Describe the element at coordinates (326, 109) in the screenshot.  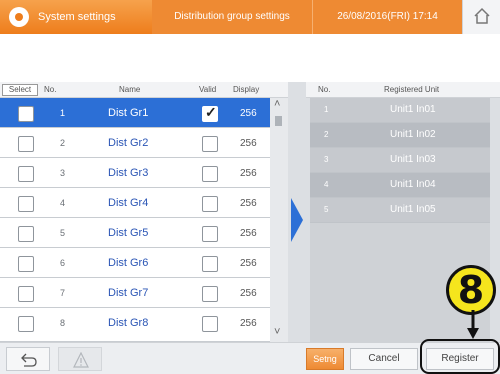
I see `registered-unit-number: 1` at that location.